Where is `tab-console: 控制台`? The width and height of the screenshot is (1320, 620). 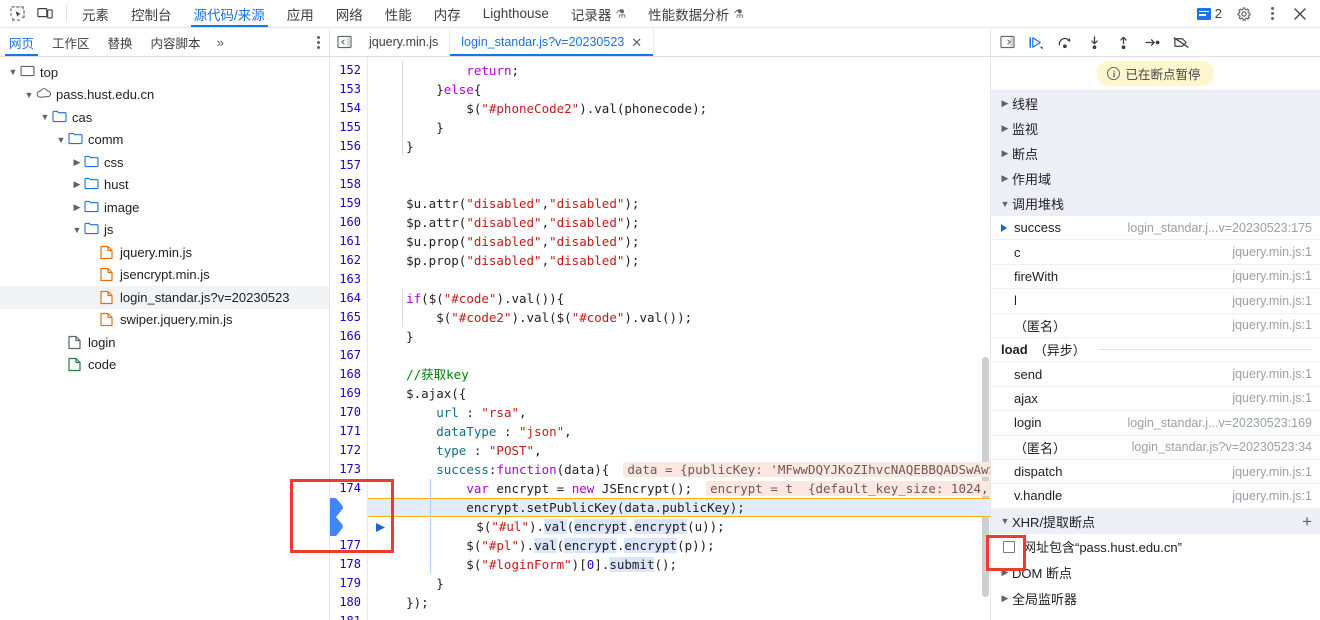 tab-console: 控制台 is located at coordinates (151, 13).